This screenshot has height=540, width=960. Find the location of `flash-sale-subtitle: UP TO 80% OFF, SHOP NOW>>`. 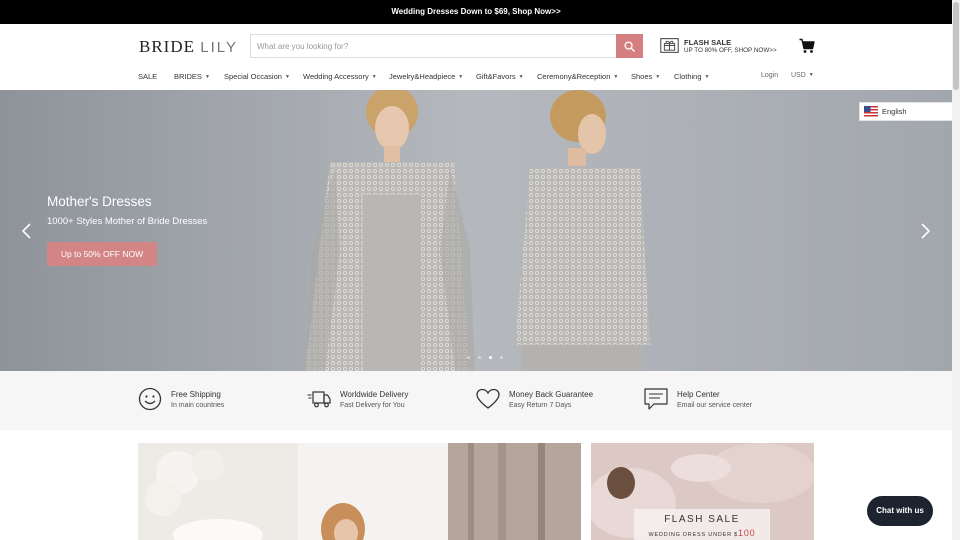

flash-sale-subtitle: UP TO 80% OFF, SHOP NOW>> is located at coordinates (730, 50).